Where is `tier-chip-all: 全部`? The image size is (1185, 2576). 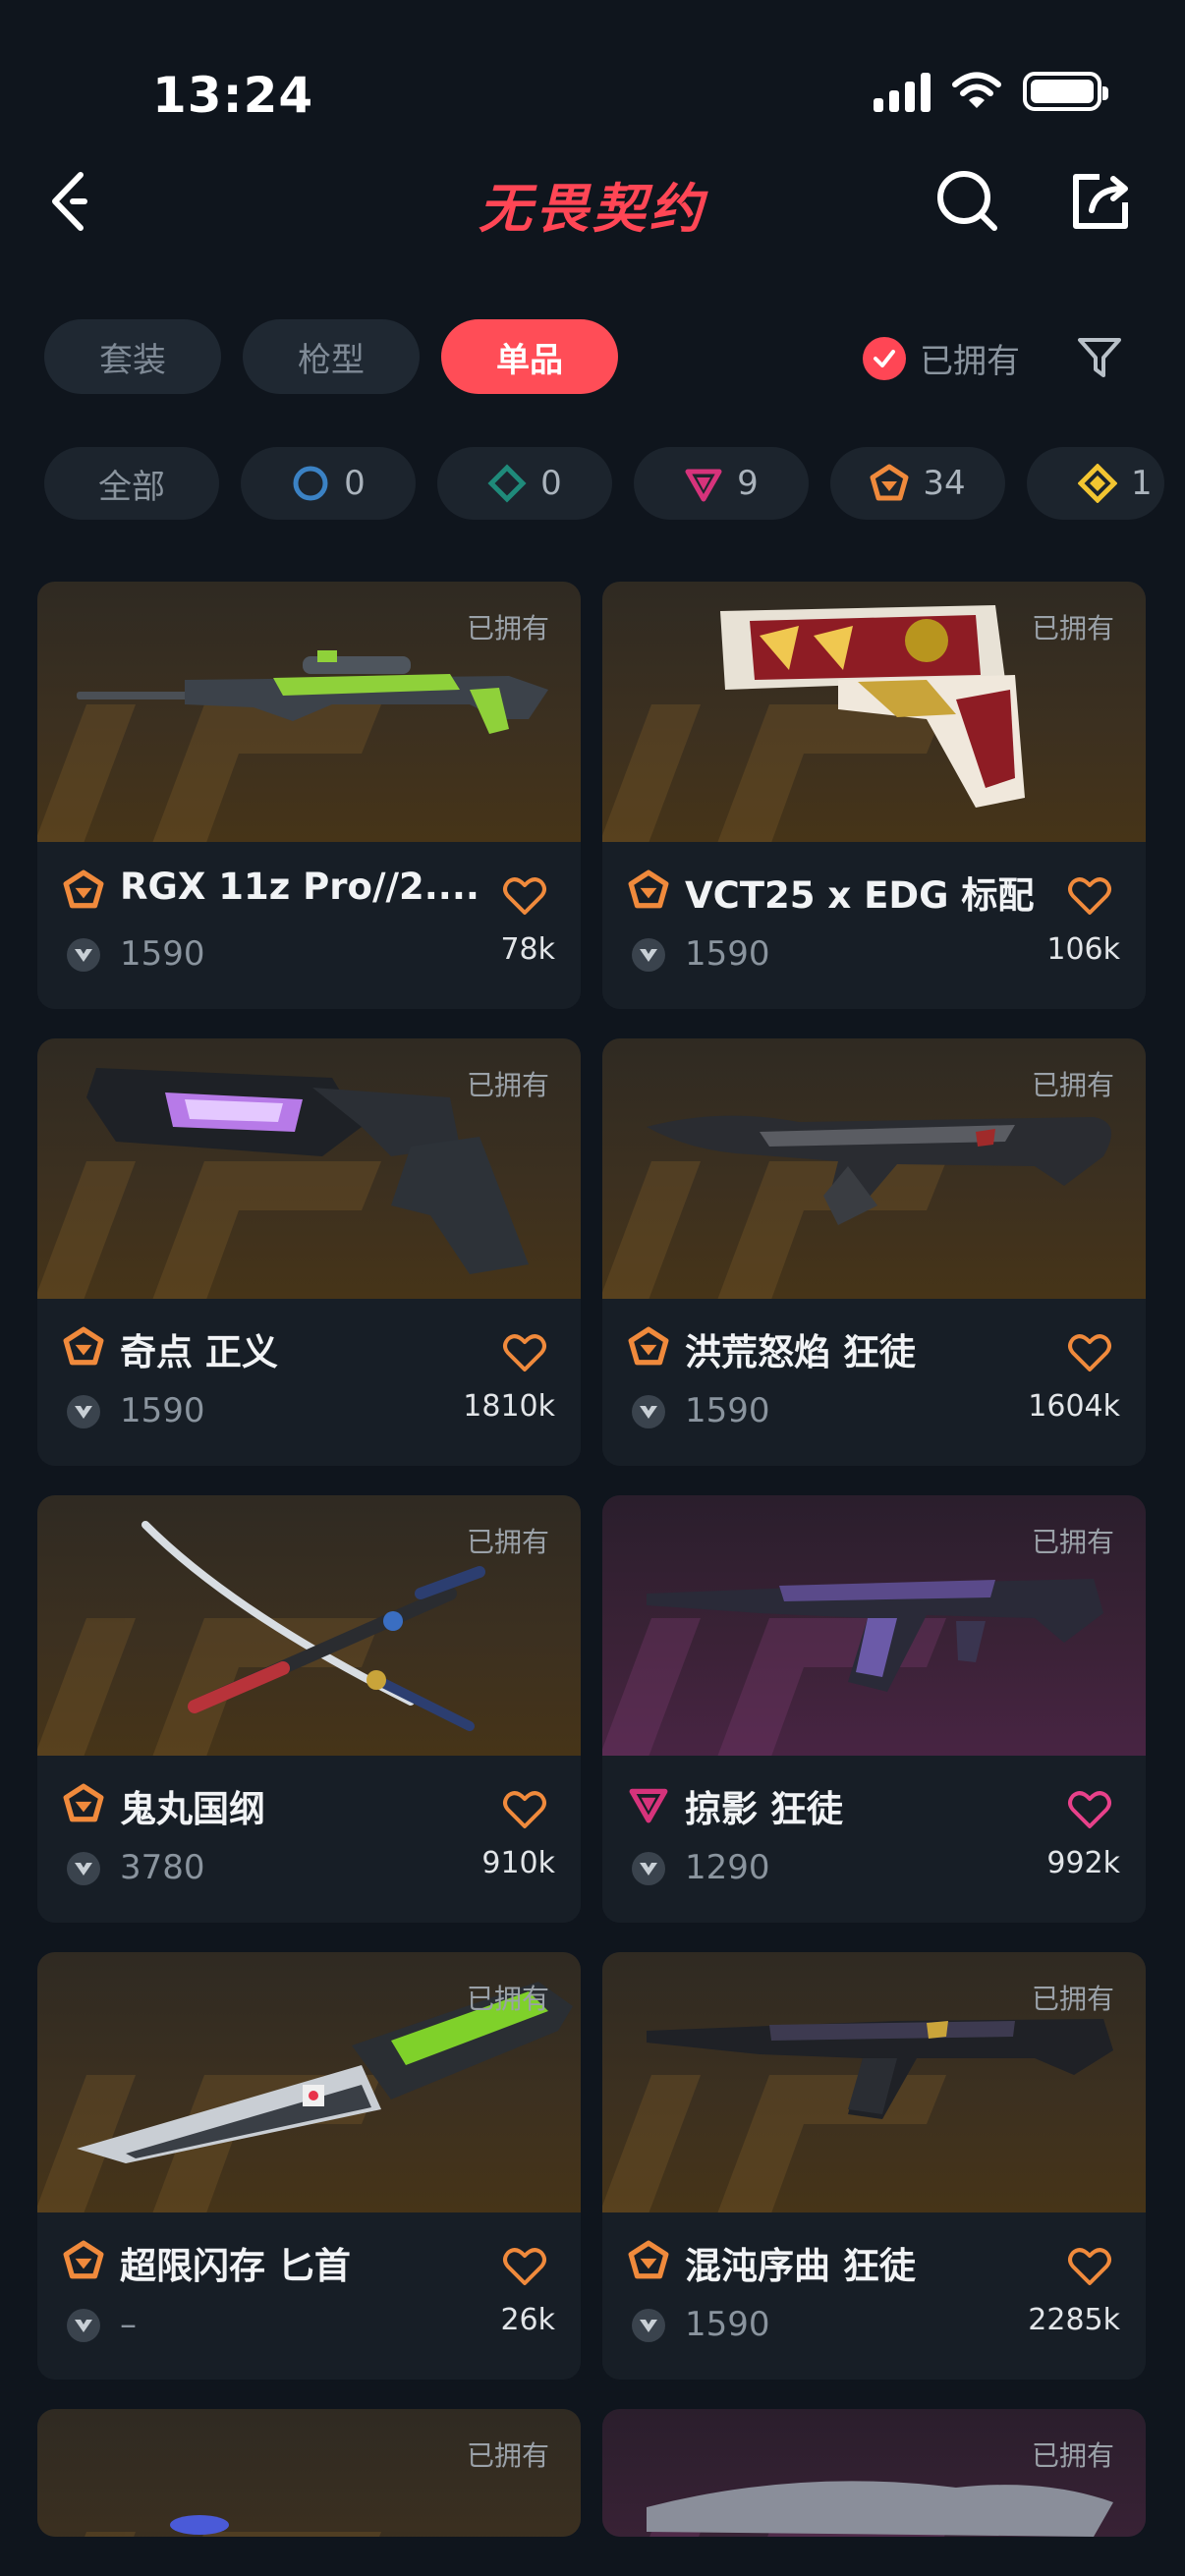
tier-chip-all: 全部 is located at coordinates (132, 483).